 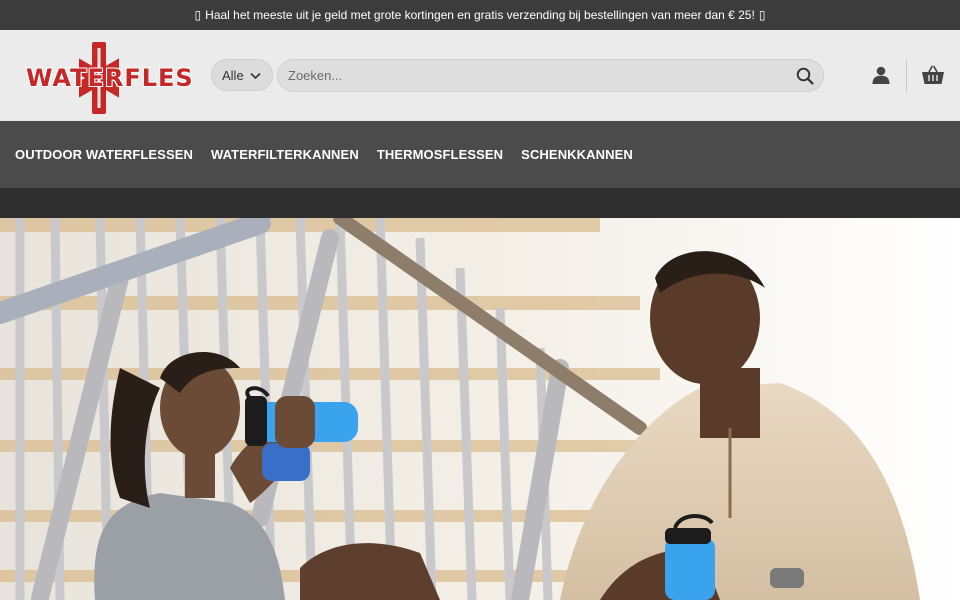 What do you see at coordinates (285, 154) in the screenshot?
I see `nav-item-waterfilterkannen: WATERFILTERKANNEN` at bounding box center [285, 154].